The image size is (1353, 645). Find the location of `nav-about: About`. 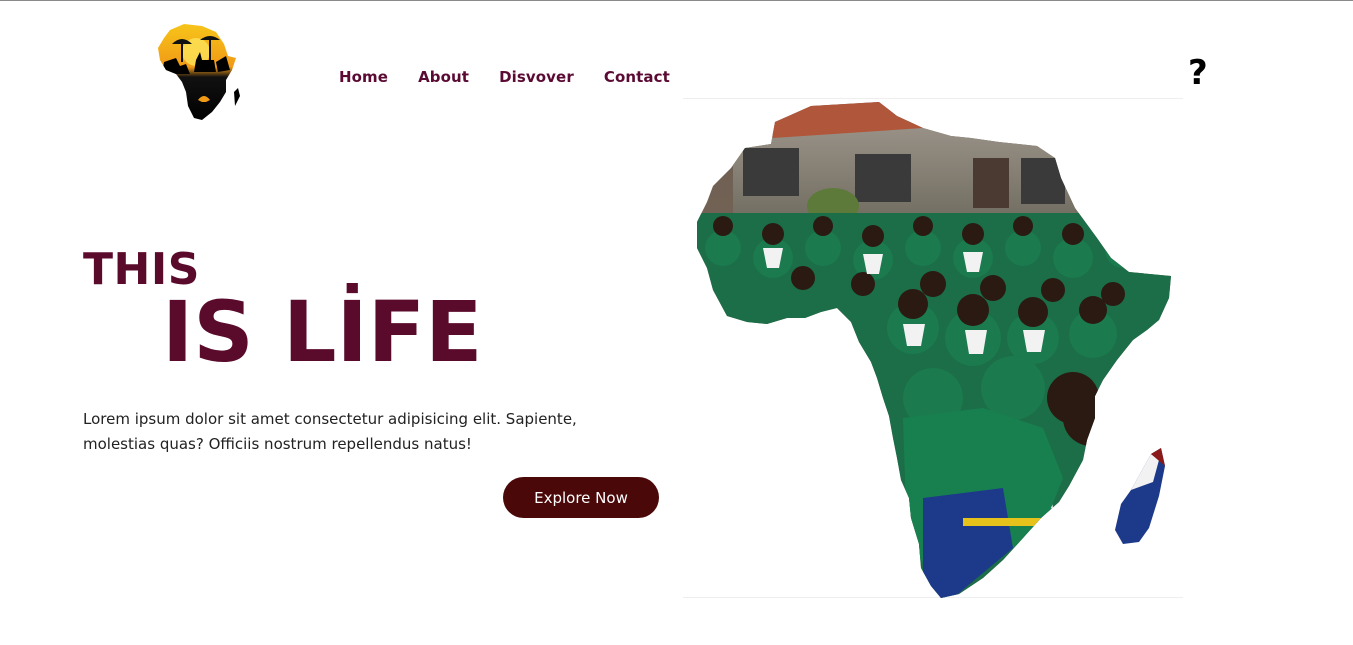

nav-about: About is located at coordinates (443, 77).